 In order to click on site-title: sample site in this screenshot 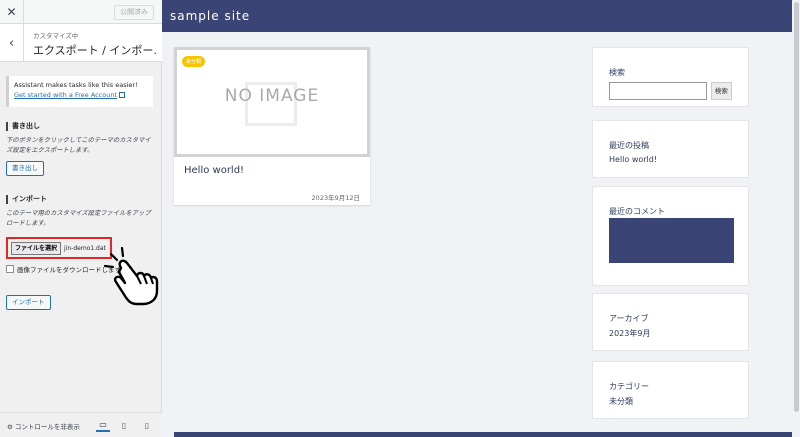, I will do `click(210, 16)`.